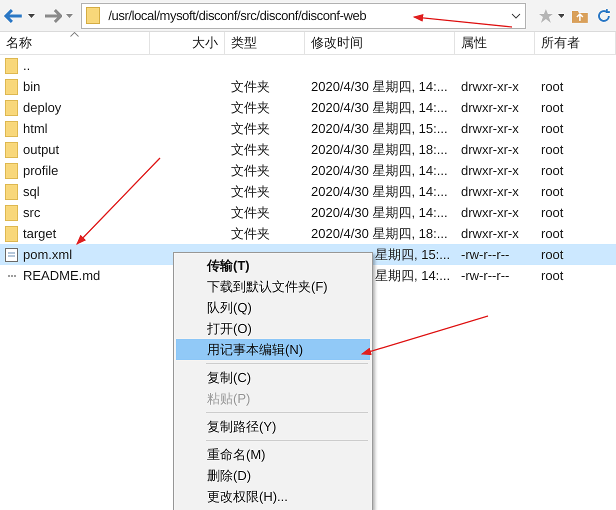 The height and width of the screenshot is (510, 616). Describe the element at coordinates (31, 191) in the screenshot. I see `file-name: sql` at that location.